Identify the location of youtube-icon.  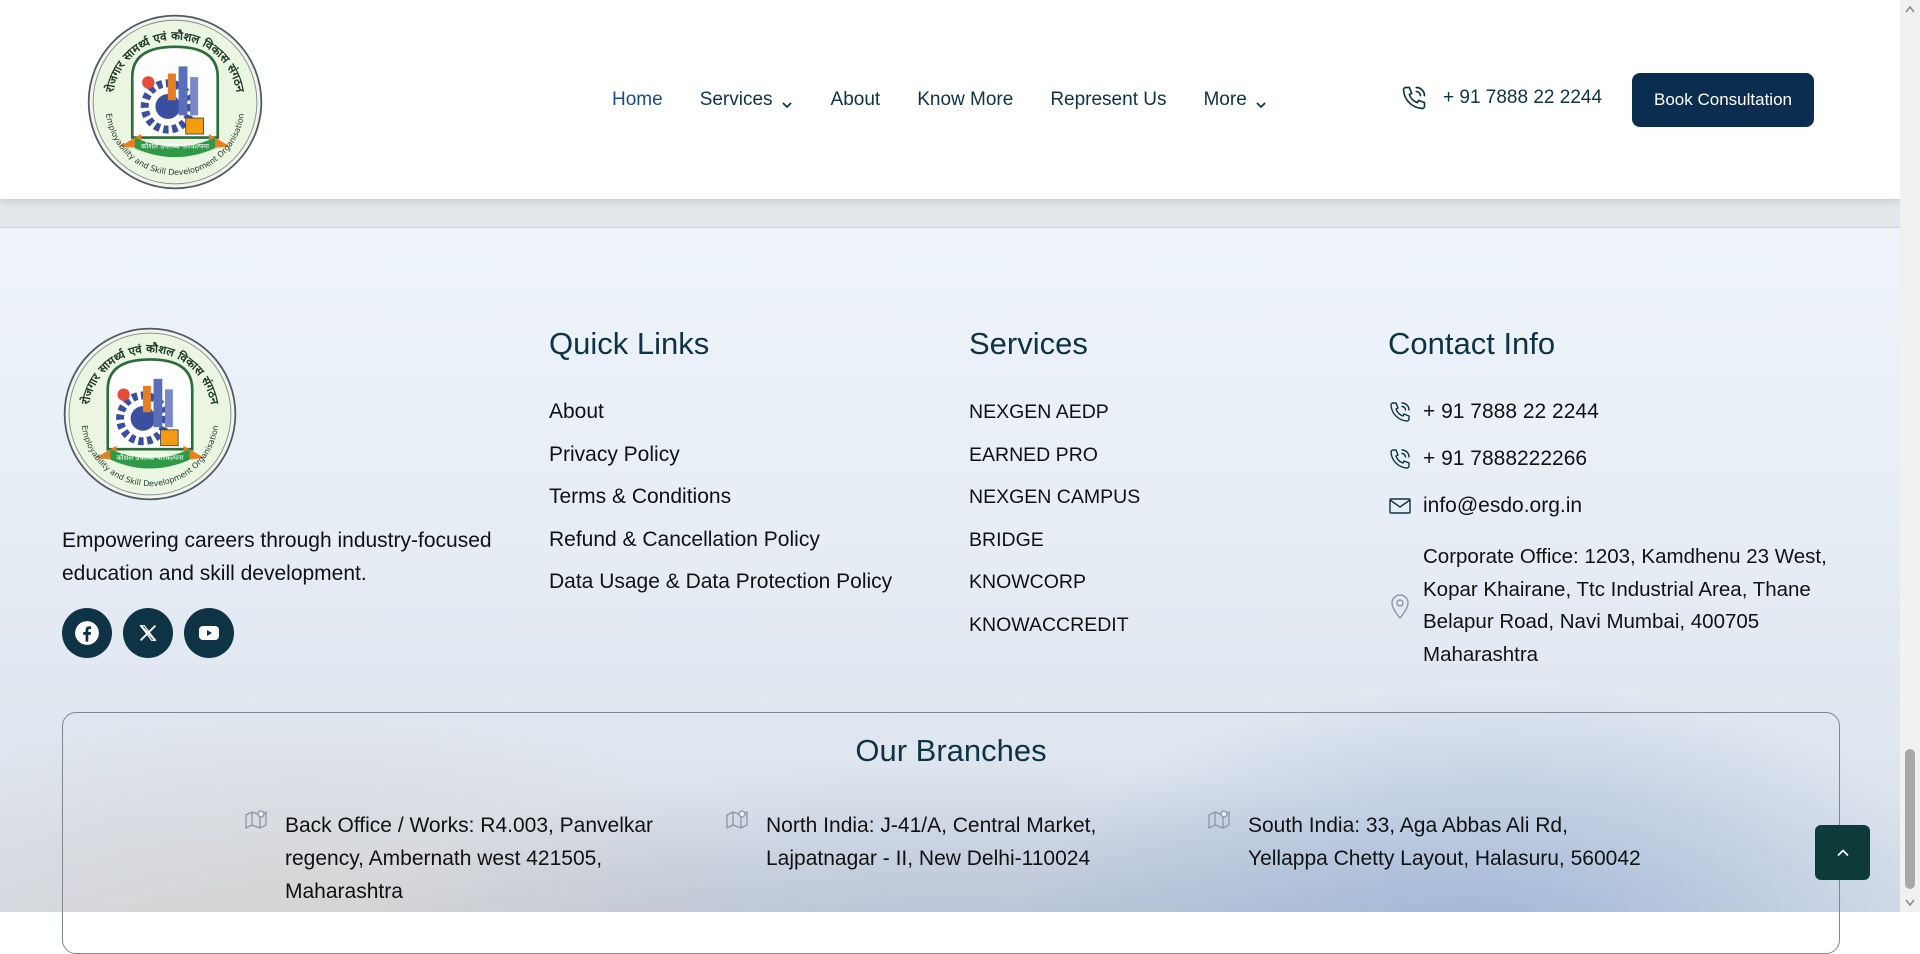
(209, 633).